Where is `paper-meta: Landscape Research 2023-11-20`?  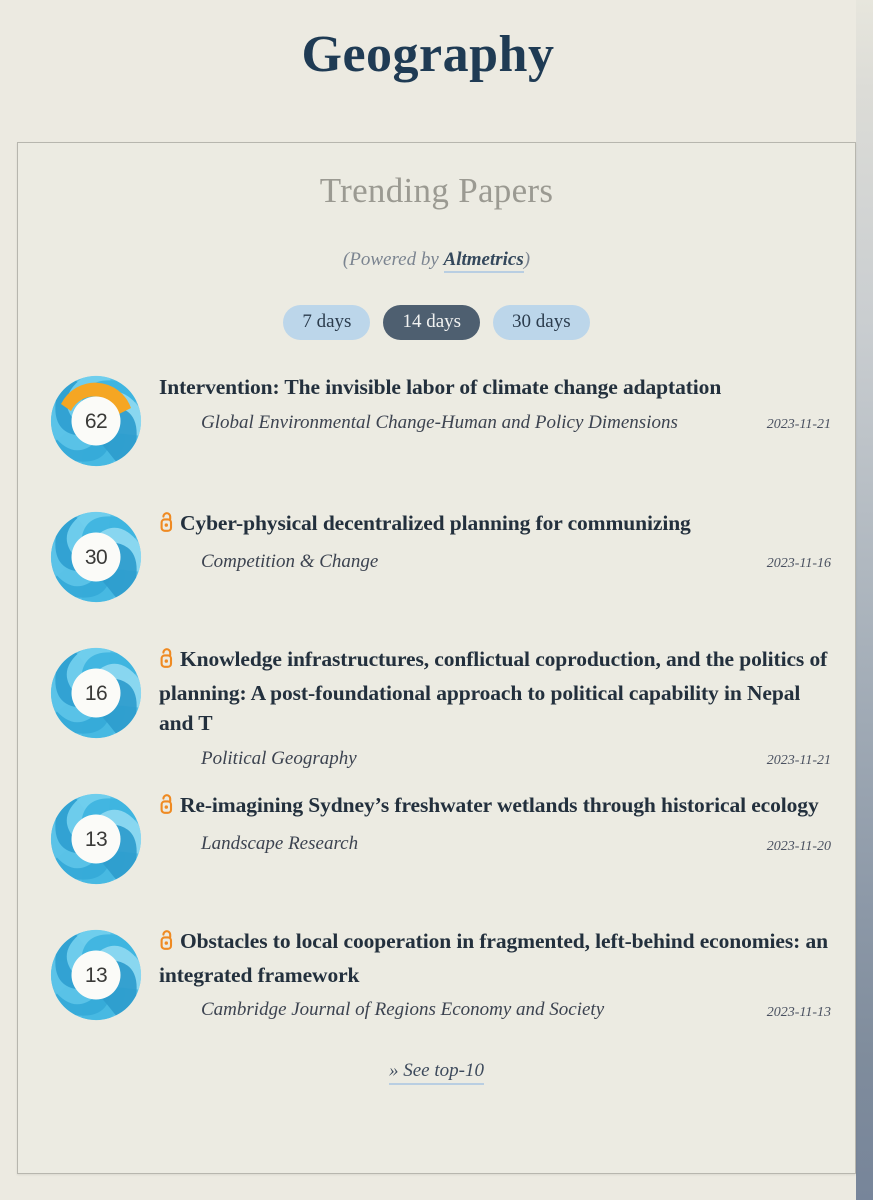
paper-meta: Landscape Research 2023-11-20 is located at coordinates (495, 844).